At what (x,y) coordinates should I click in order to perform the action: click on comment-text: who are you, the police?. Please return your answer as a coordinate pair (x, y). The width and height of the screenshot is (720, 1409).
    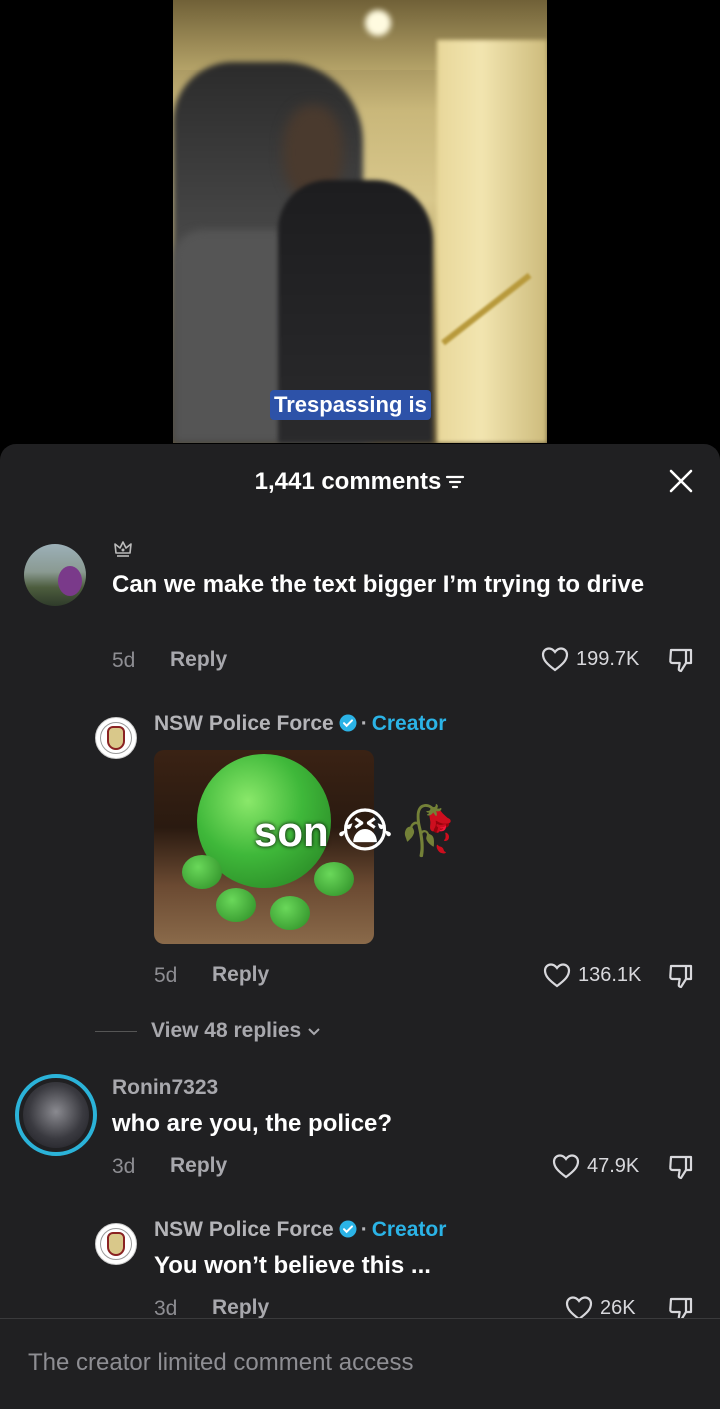
    Looking at the image, I should click on (252, 1123).